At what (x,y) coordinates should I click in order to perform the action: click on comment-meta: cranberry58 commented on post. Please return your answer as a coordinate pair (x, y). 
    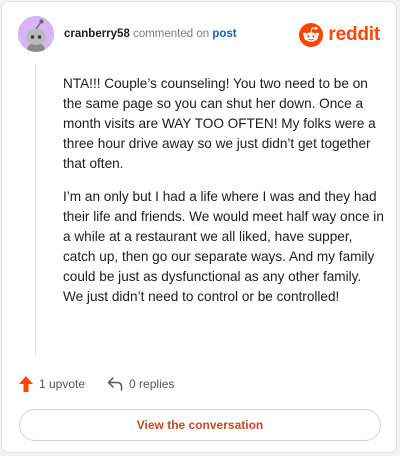
    Looking at the image, I should click on (150, 34).